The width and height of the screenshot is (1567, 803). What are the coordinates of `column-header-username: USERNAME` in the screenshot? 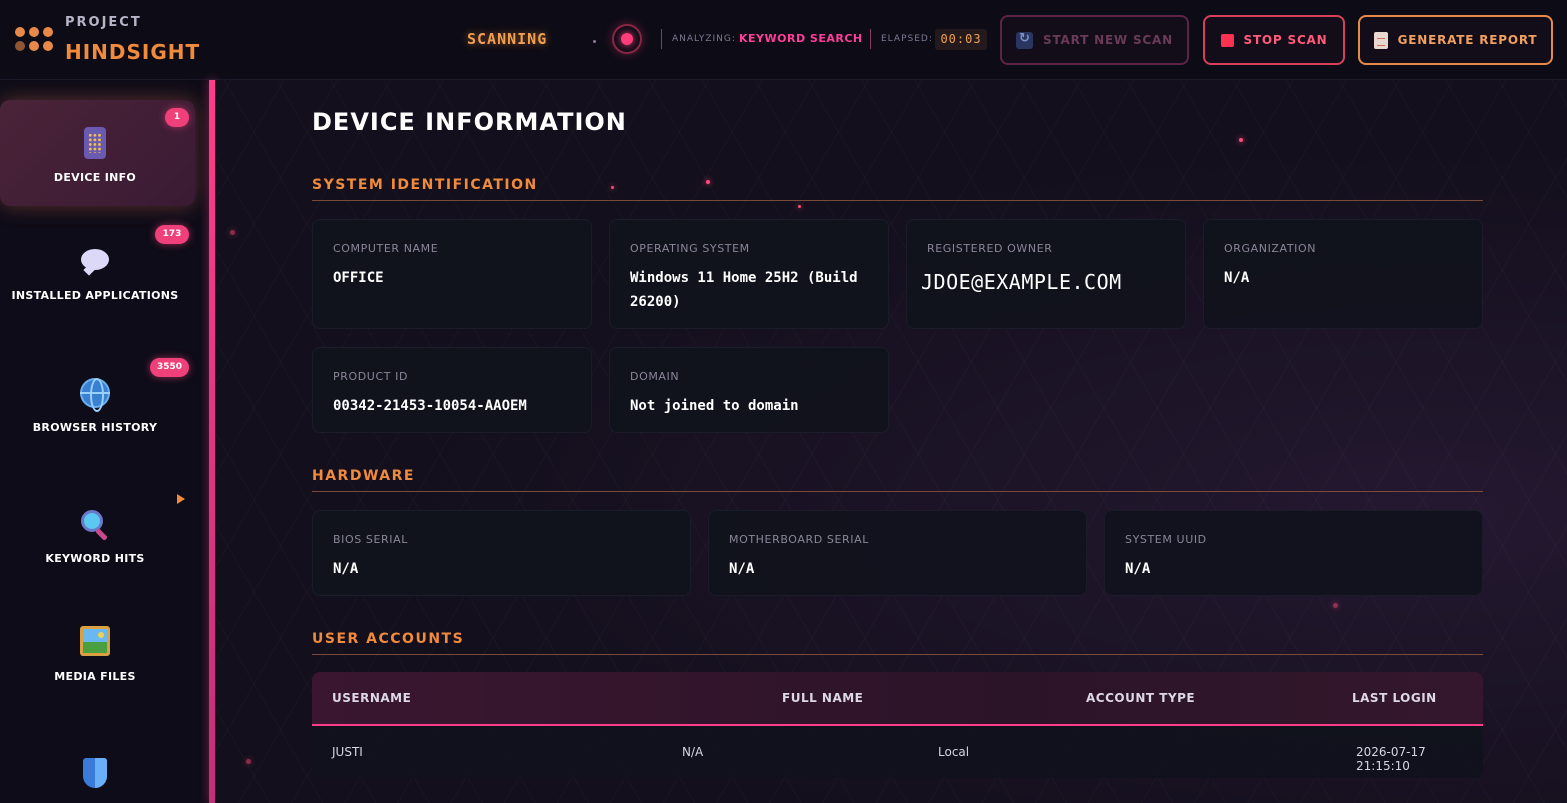 It's located at (371, 698).